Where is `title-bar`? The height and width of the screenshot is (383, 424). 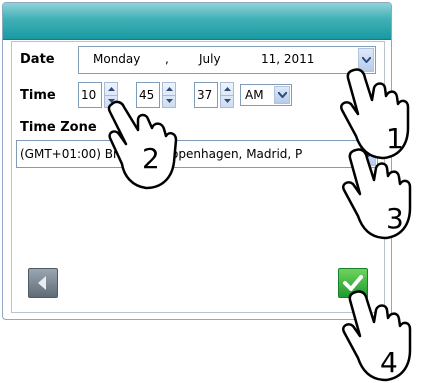
title-bar is located at coordinates (197, 21).